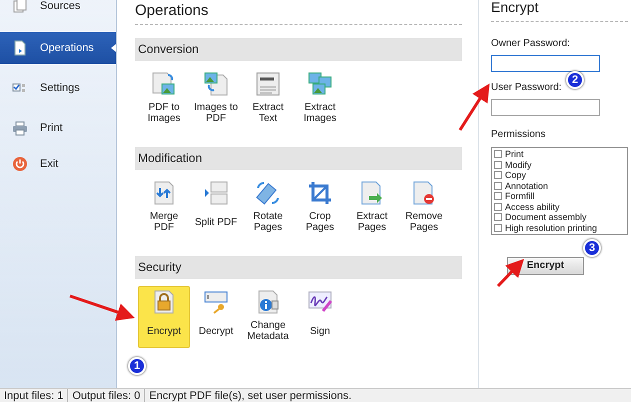  Describe the element at coordinates (546, 217) in the screenshot. I see `permission-label: Document assembly` at that location.